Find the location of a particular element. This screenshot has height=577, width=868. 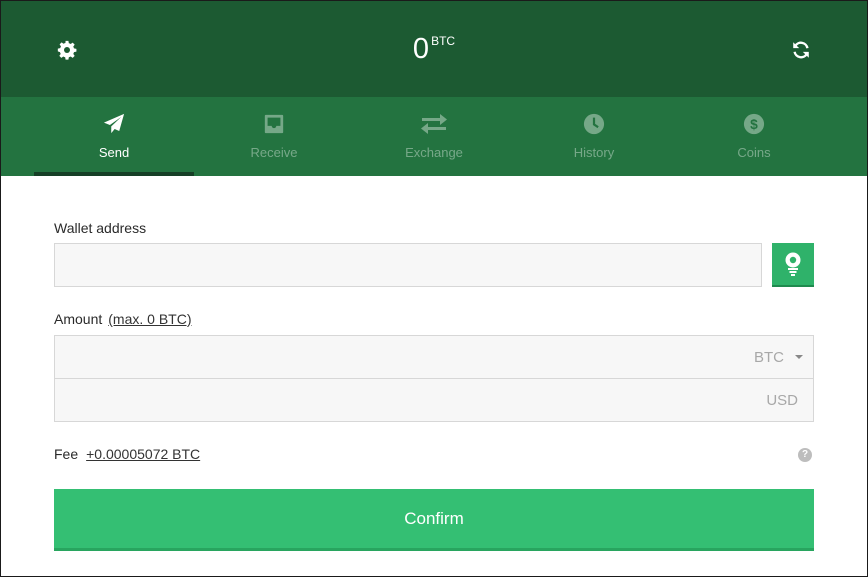

tab-bar: Send Receive Exchange History $ Coins is located at coordinates (434, 136).